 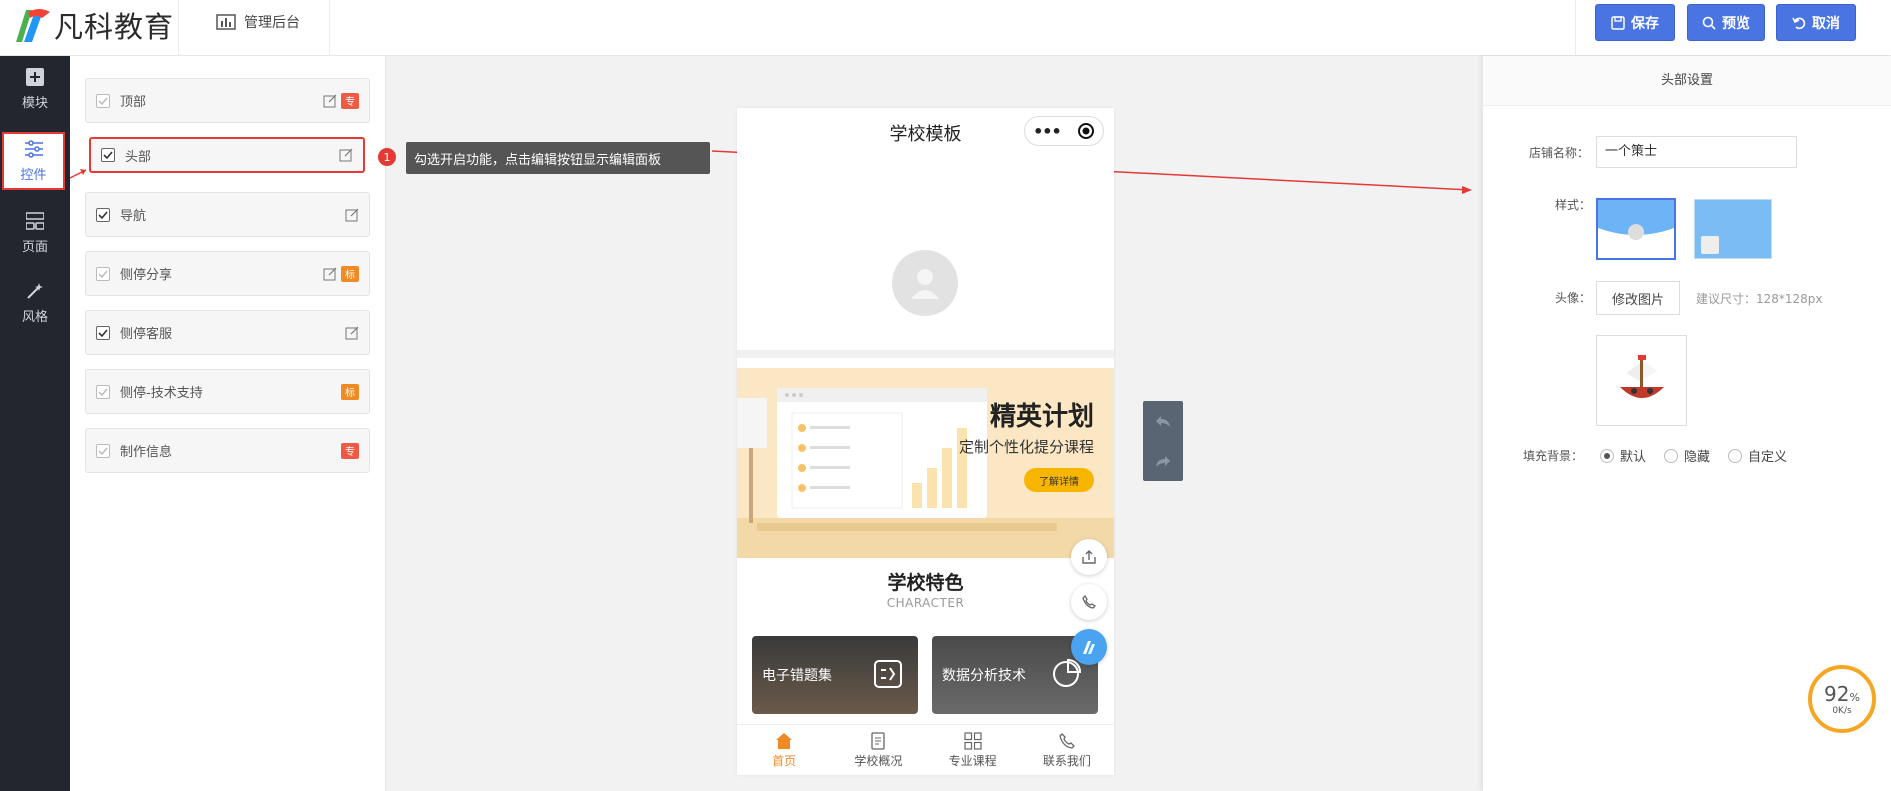 I want to click on bottom-tabbar: 首页 学校概况 专业课程 联系我们, so click(x=925, y=749).